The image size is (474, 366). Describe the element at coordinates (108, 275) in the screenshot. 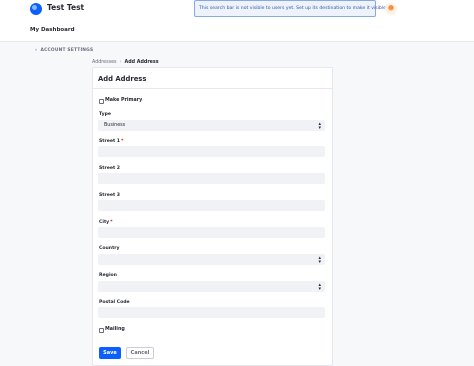

I see `region-label: Region` at that location.